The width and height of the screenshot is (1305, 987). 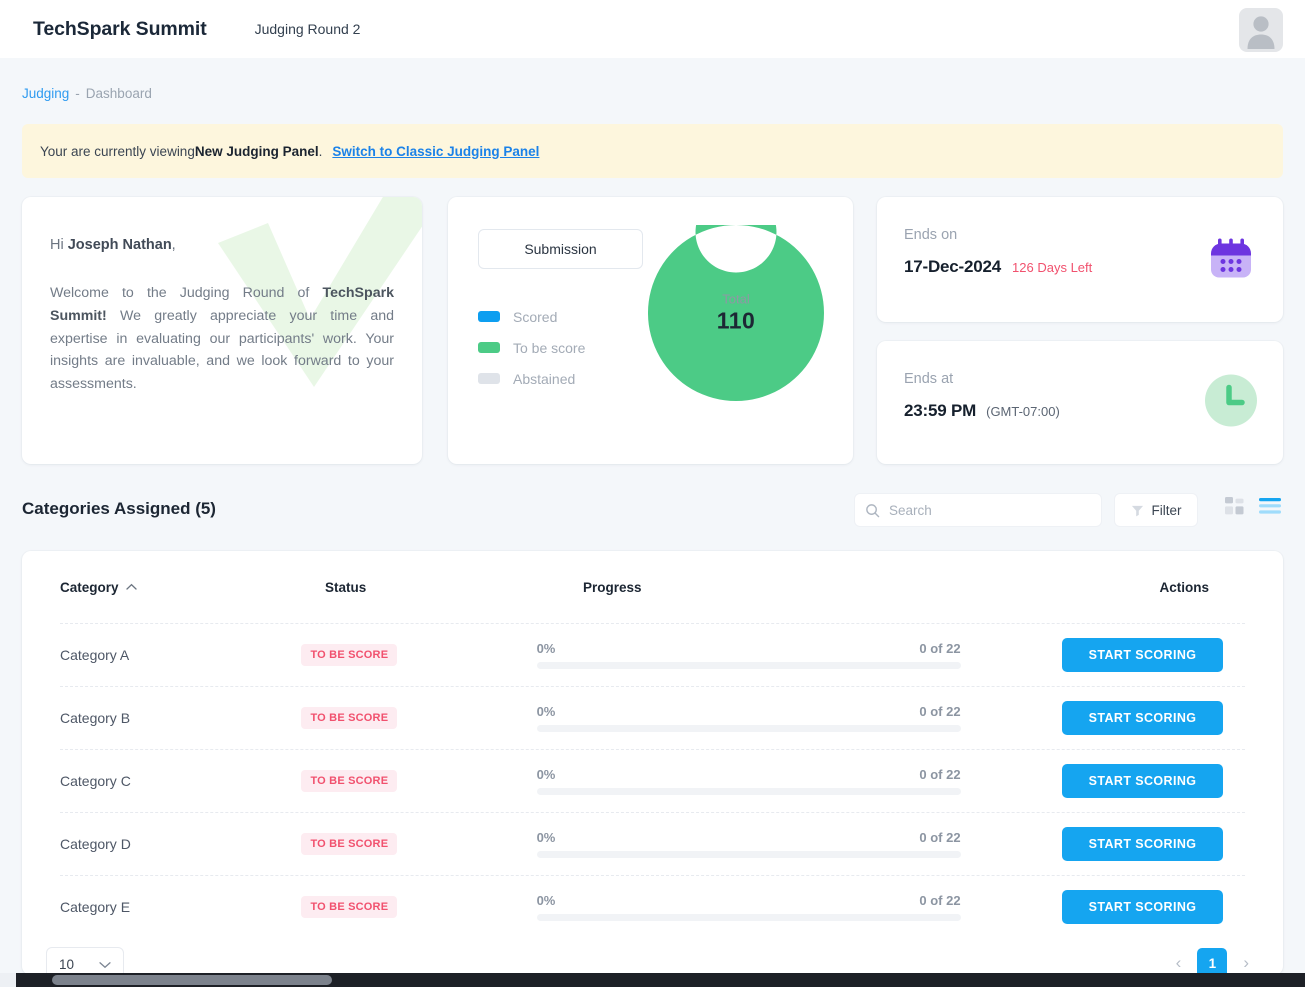 I want to click on funnel-icon, so click(x=1137, y=510).